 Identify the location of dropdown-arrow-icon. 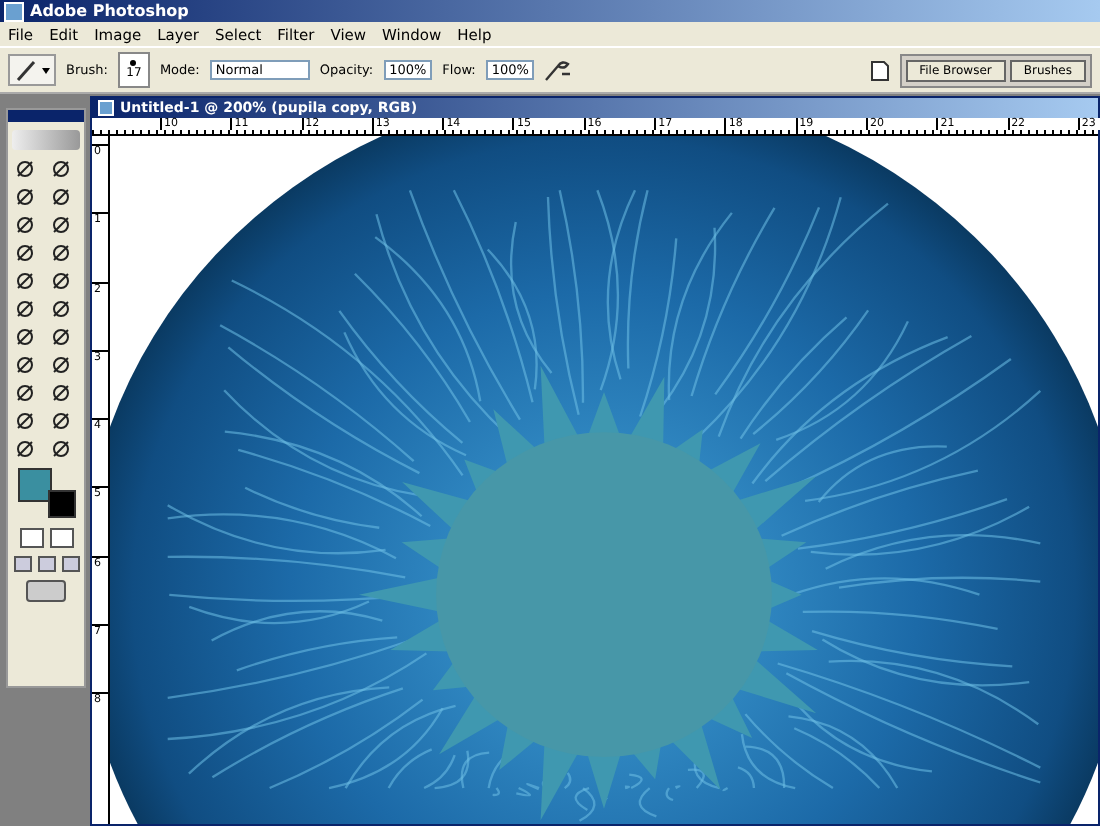
(46, 70).